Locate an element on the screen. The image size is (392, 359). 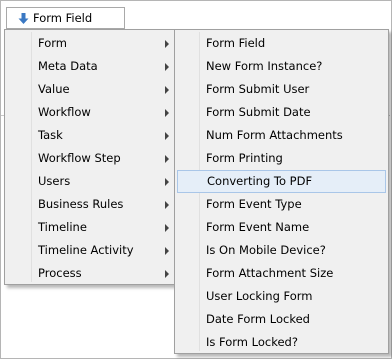
submenu-item-form-event-name: Form Event Name is located at coordinates (281, 227).